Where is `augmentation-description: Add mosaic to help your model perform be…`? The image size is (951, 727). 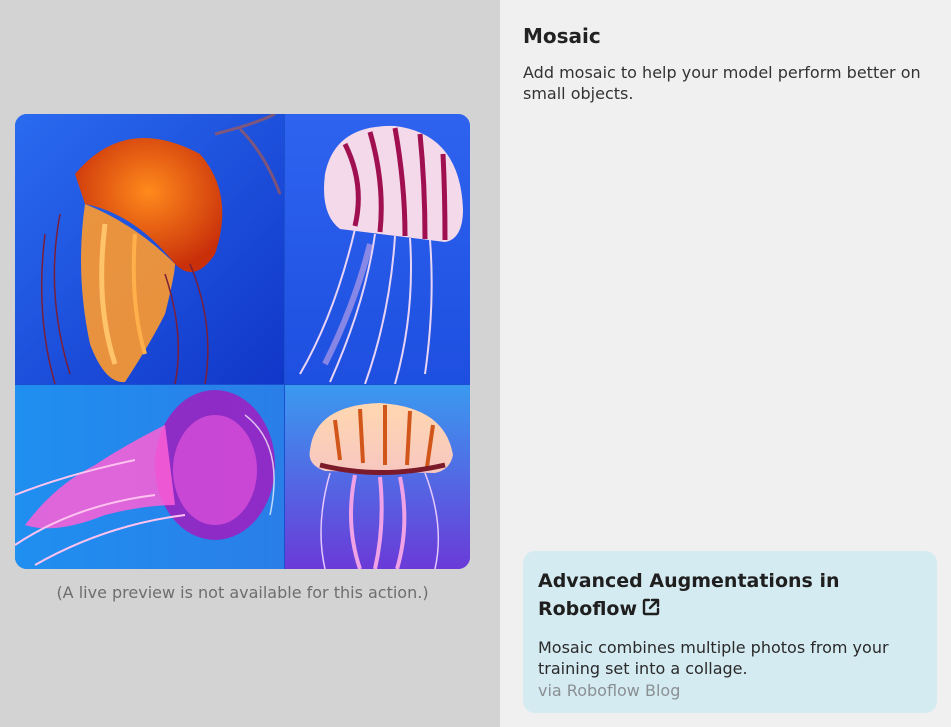 augmentation-description: Add mosaic to help your model perform be… is located at coordinates (722, 83).